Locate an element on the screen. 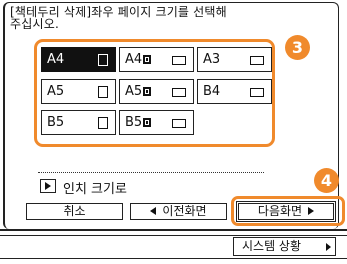 This screenshot has width=347, height=264. paper-size-label: A3 is located at coordinates (212, 59).